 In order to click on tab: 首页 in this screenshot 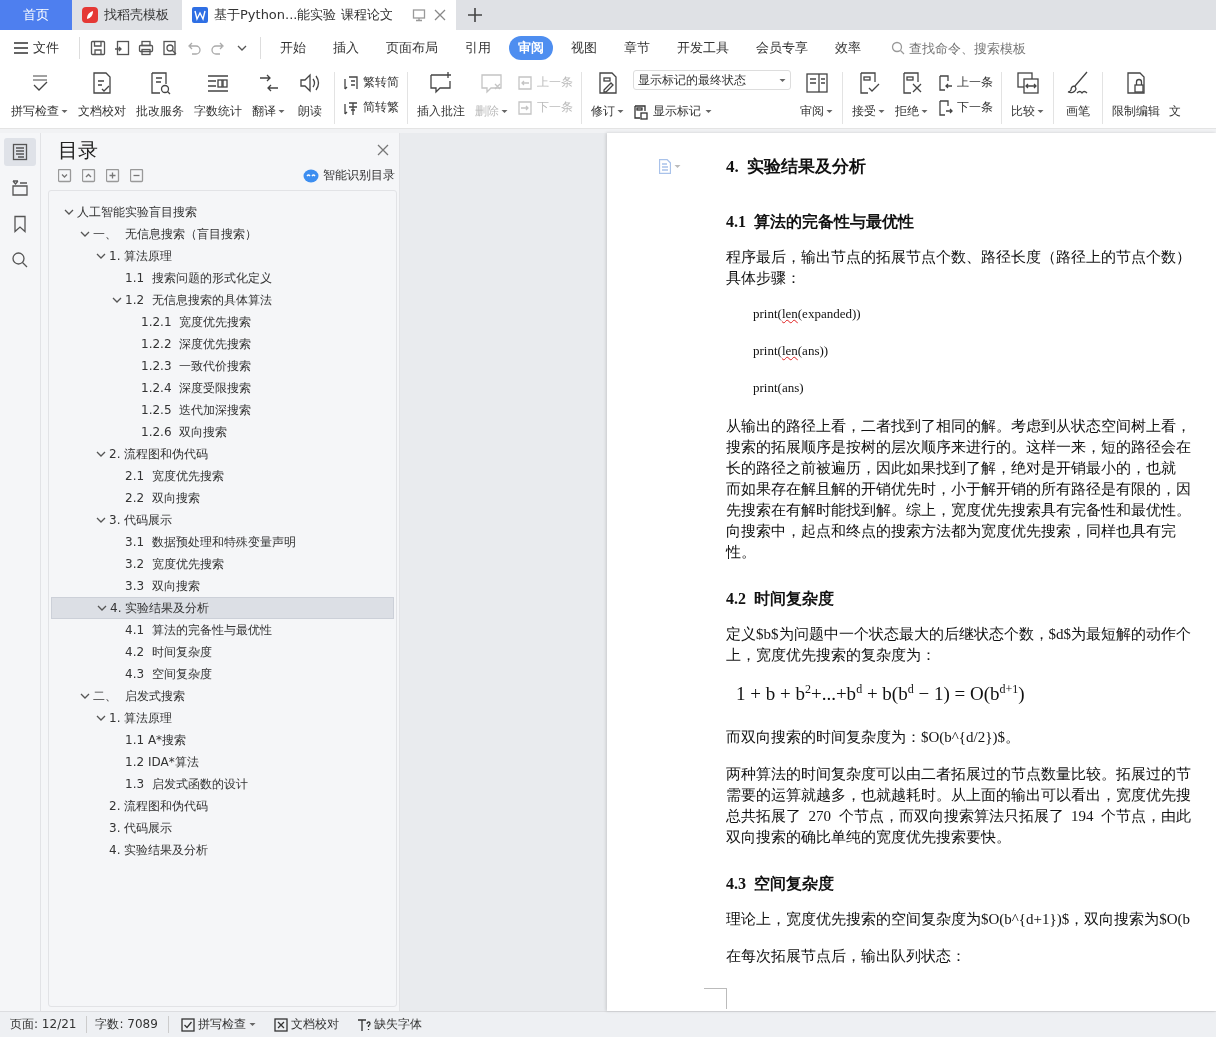, I will do `click(36, 15)`.